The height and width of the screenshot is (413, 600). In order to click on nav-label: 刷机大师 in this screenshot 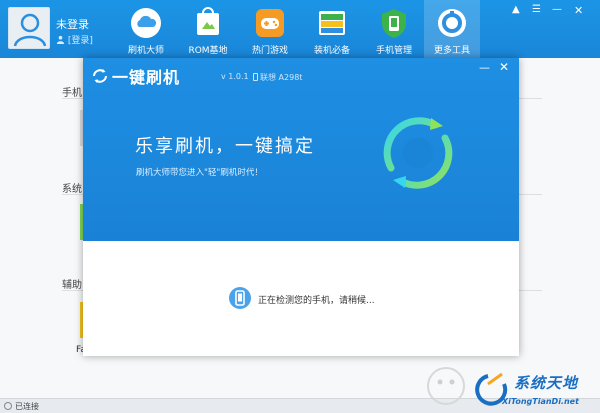, I will do `click(145, 51)`.